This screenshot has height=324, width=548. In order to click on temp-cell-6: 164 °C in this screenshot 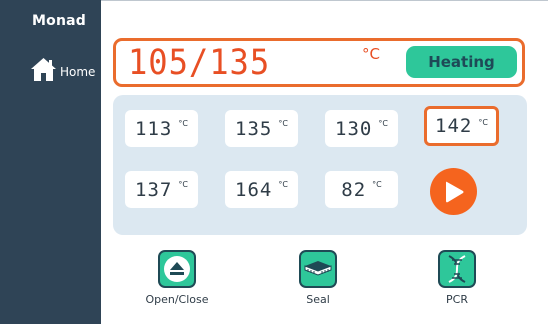, I will do `click(261, 189)`.